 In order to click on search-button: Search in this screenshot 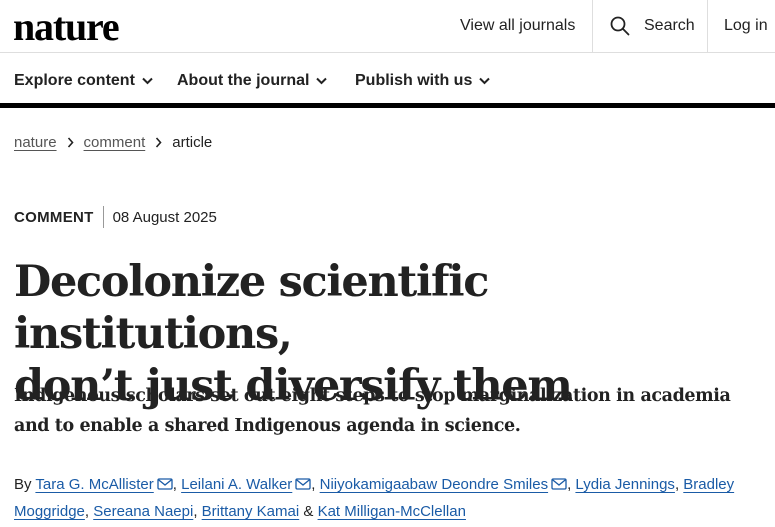, I will do `click(650, 26)`.